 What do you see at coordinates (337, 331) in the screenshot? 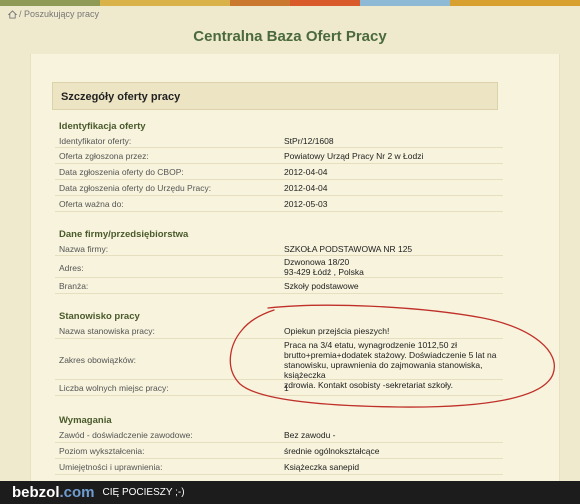
I see `row-value: Opiekun przejścia pieszych!` at bounding box center [337, 331].